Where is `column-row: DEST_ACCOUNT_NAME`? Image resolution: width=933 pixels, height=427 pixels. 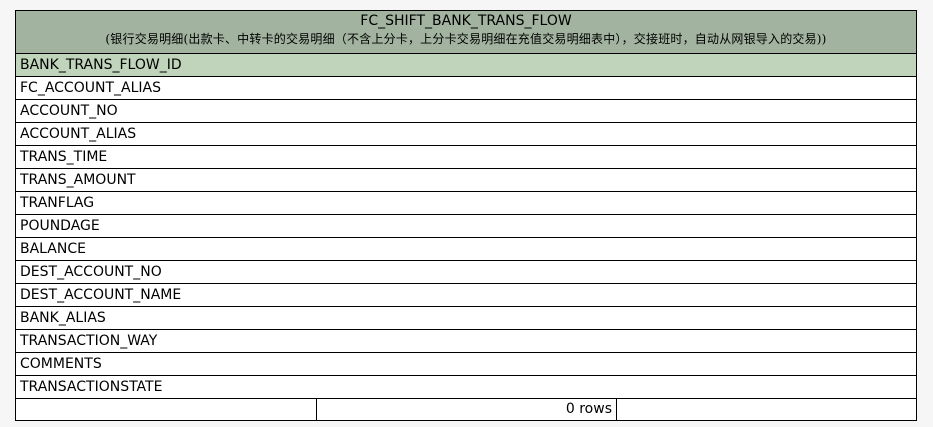
column-row: DEST_ACCOUNT_NAME is located at coordinates (466, 295).